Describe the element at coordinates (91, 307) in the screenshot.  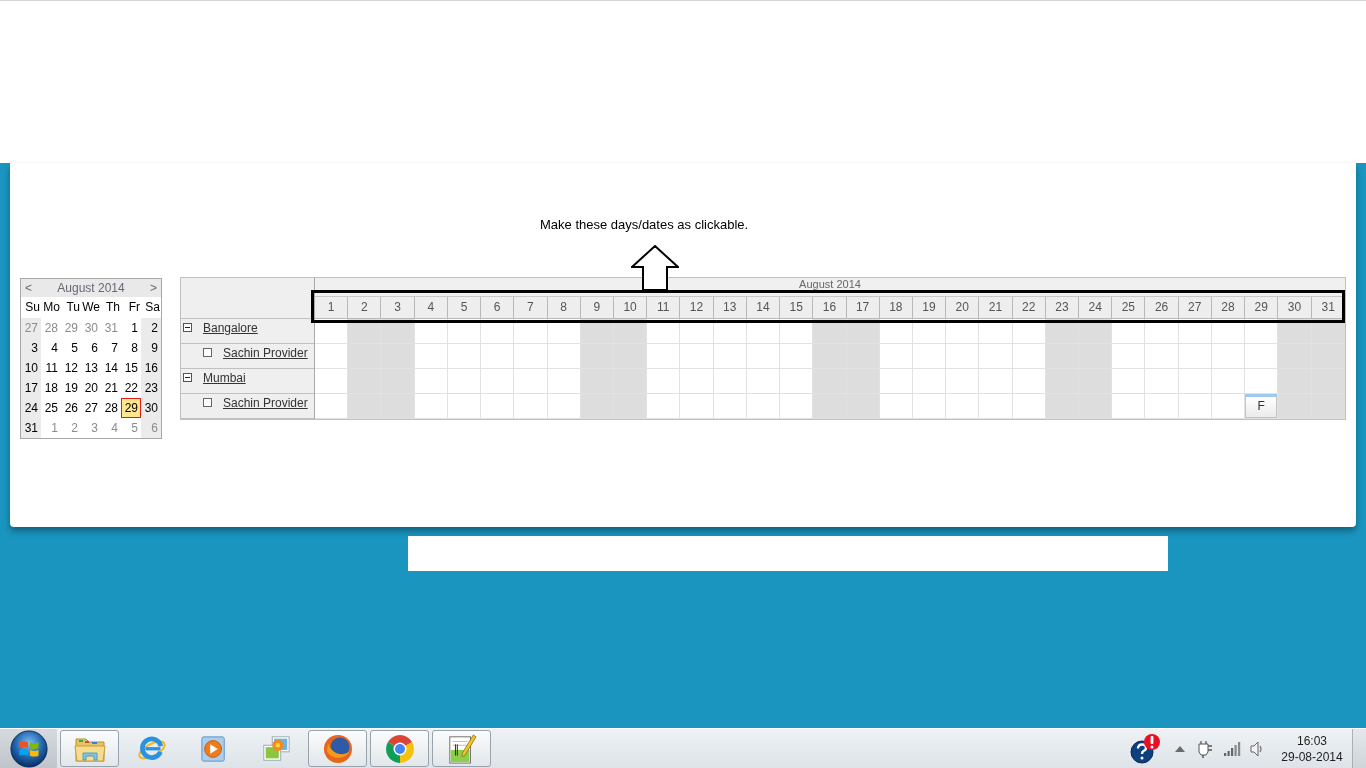
I see `weekday-label: We` at that location.